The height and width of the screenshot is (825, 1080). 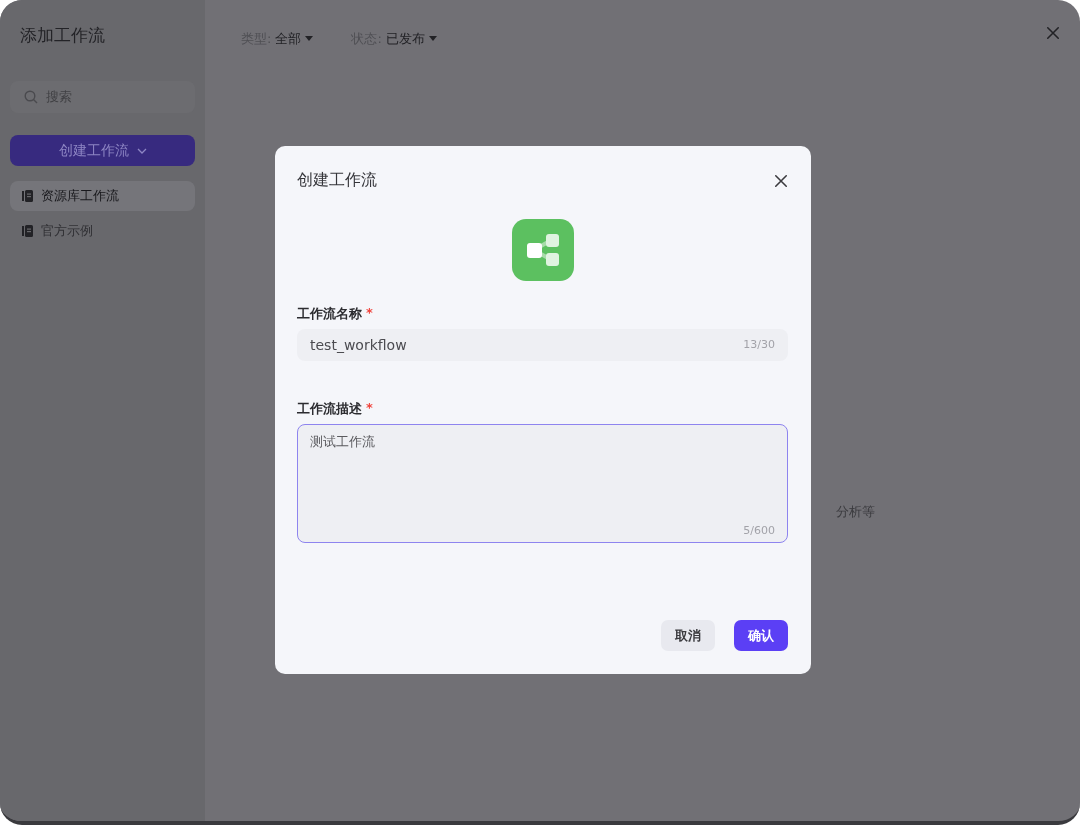 I want to click on confirm-button: 确认, so click(x=761, y=635).